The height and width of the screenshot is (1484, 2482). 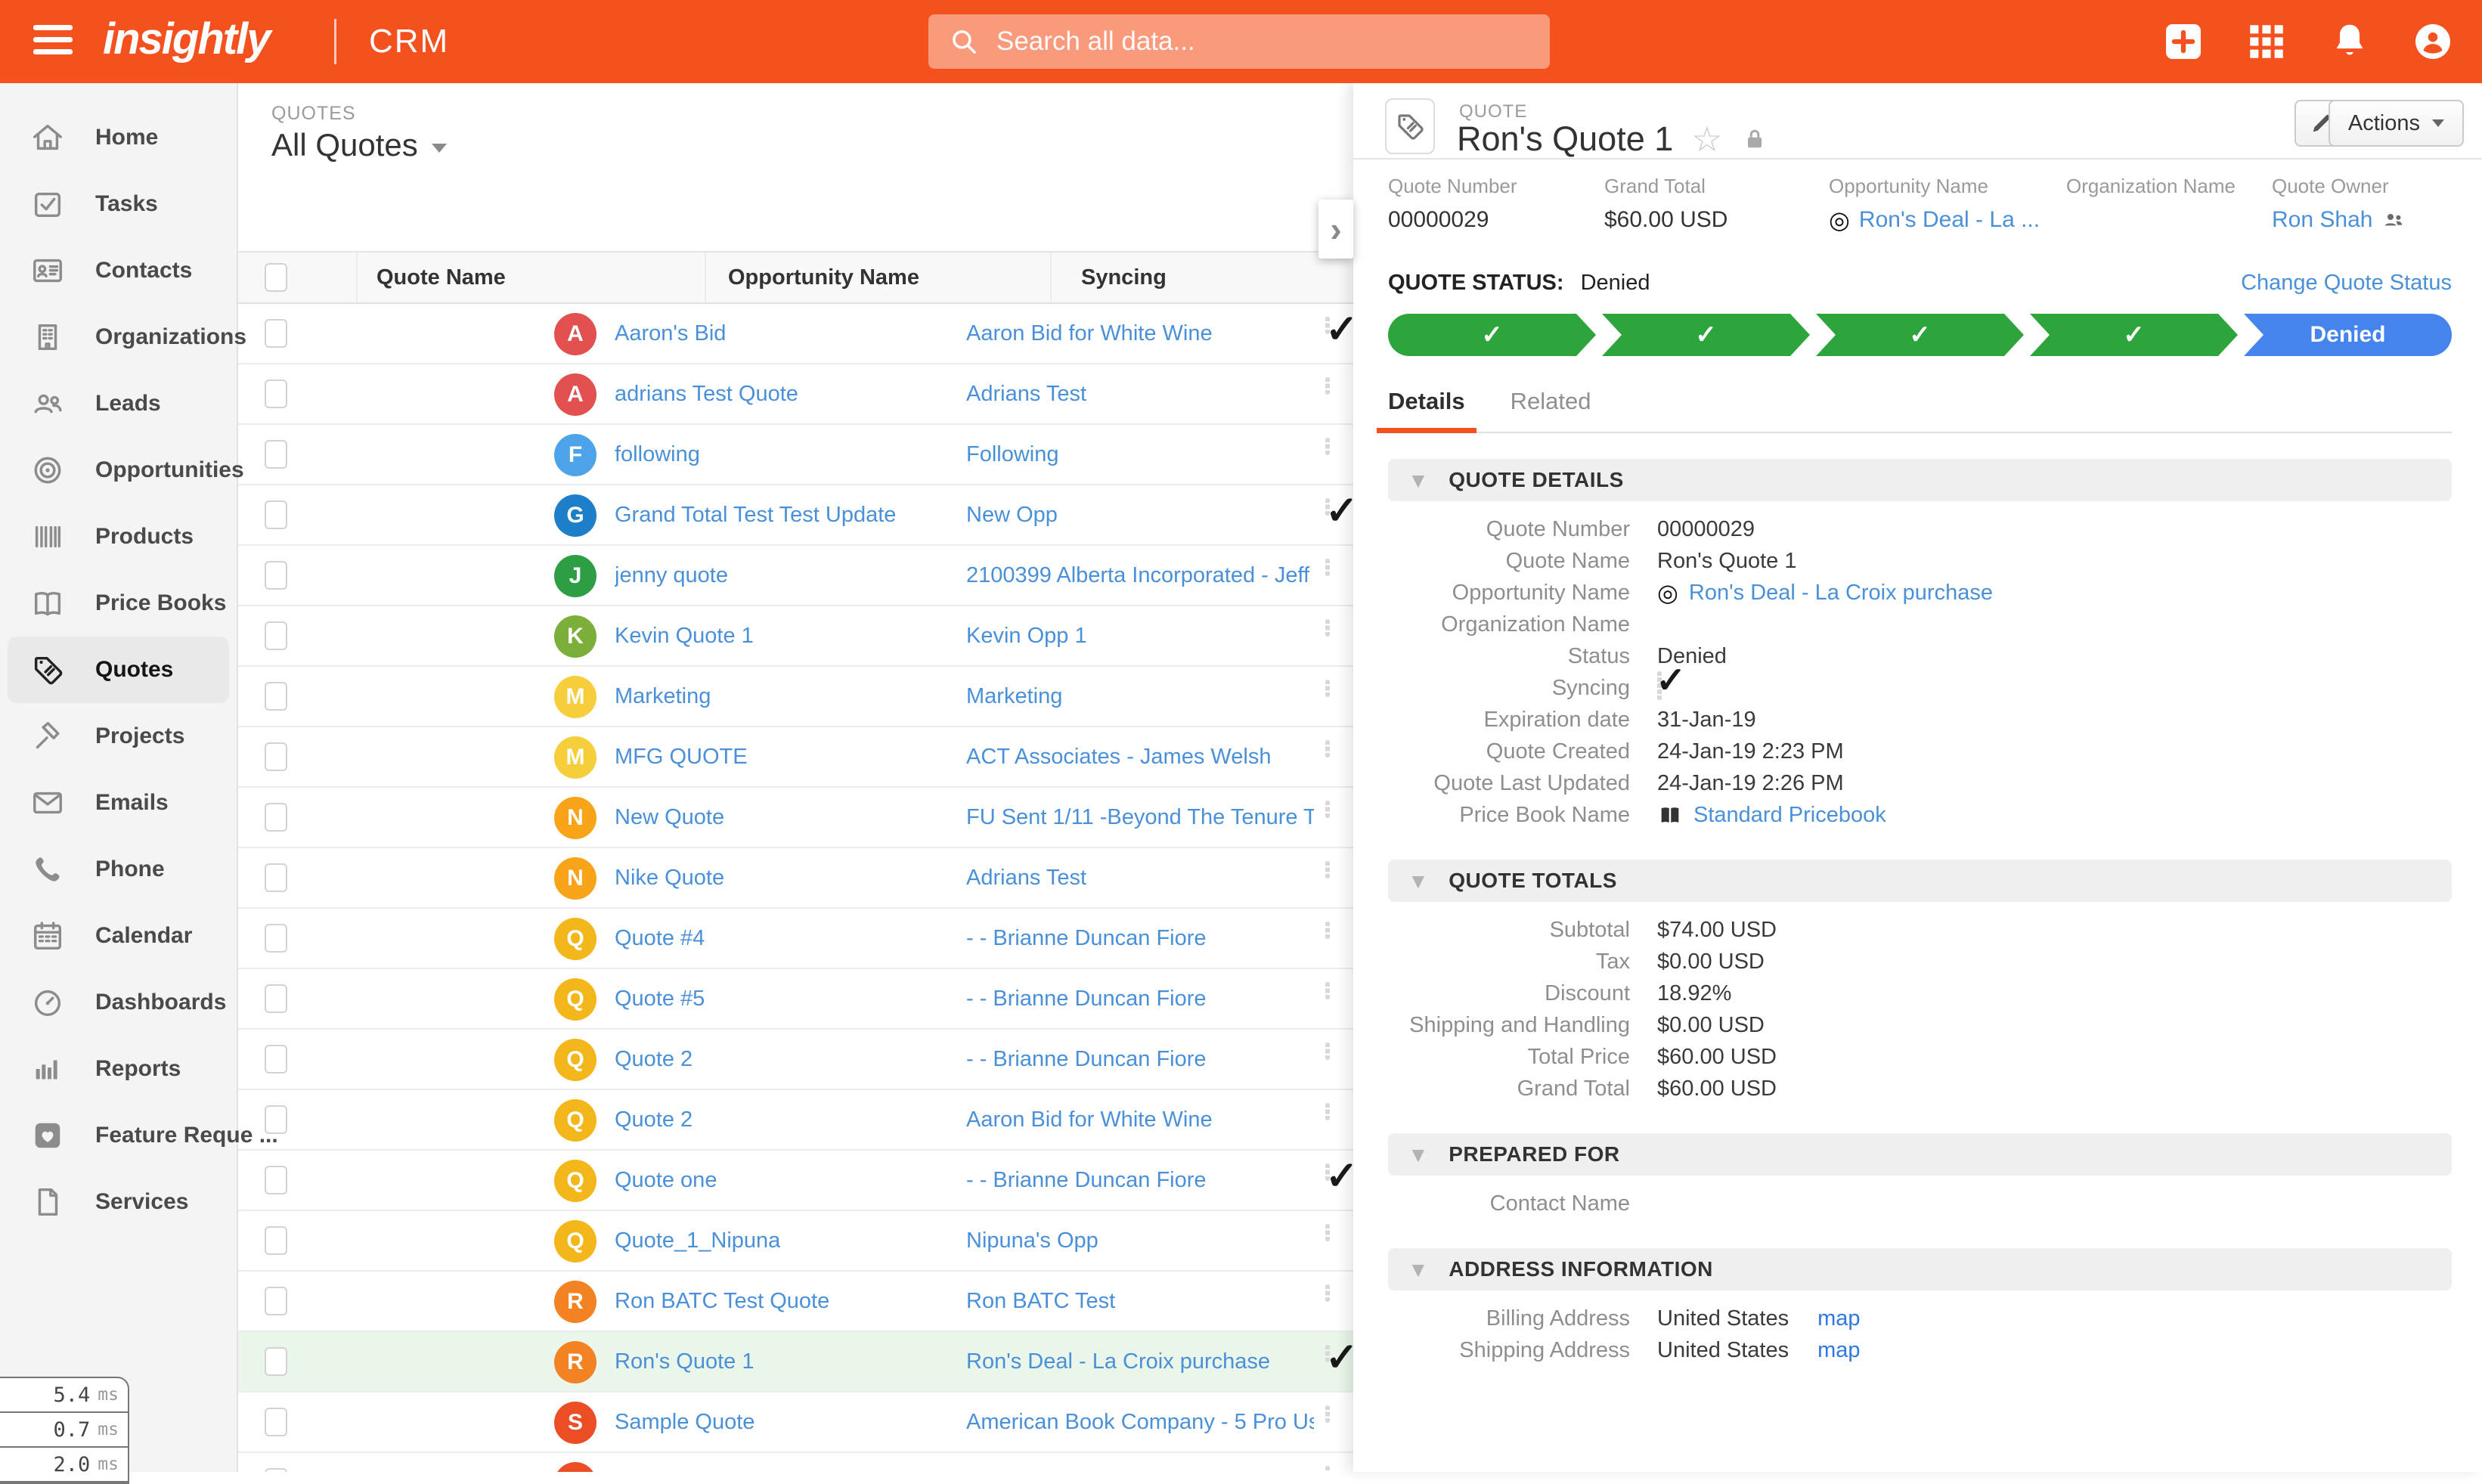 What do you see at coordinates (669, 817) in the screenshot?
I see `quote-name-link: New Quote` at bounding box center [669, 817].